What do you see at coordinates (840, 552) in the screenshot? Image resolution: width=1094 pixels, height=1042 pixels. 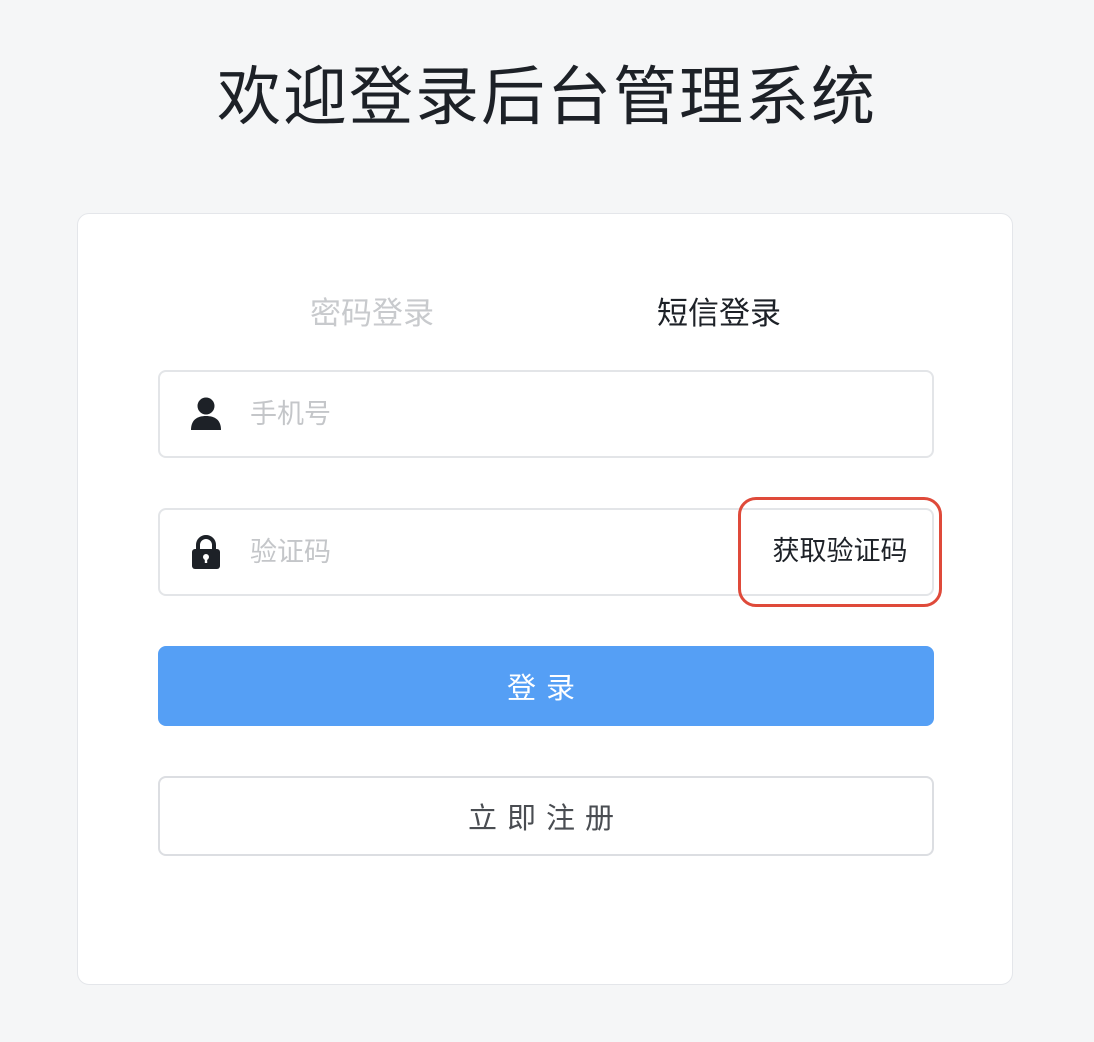 I see `get-code-button: 获取验证码` at bounding box center [840, 552].